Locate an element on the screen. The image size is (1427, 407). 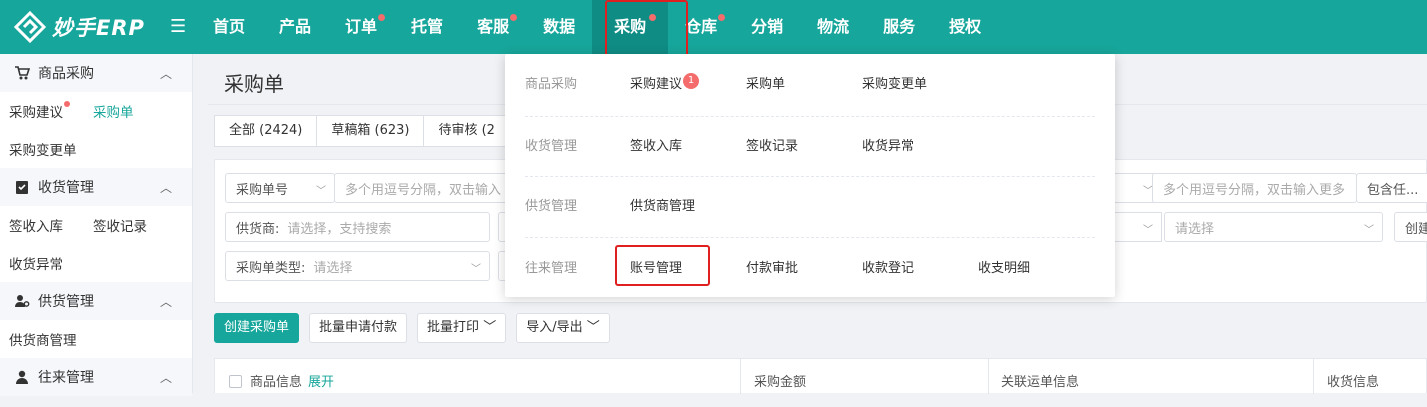
order-no-type-select: 采购单号 ﹀ is located at coordinates (280, 188).